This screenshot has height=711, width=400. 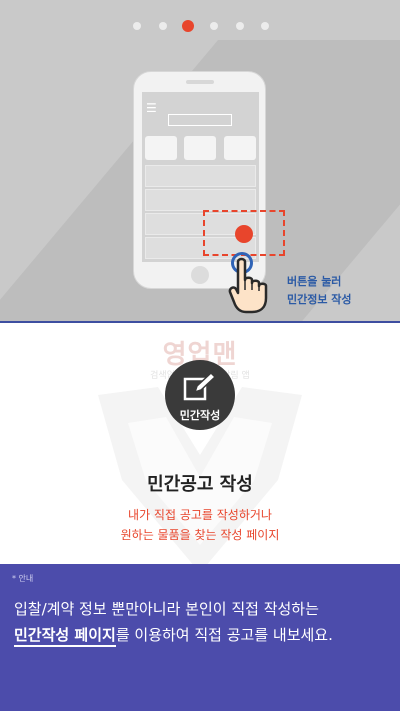 I want to click on hint-line: 민간정보 작성, so click(x=319, y=299).